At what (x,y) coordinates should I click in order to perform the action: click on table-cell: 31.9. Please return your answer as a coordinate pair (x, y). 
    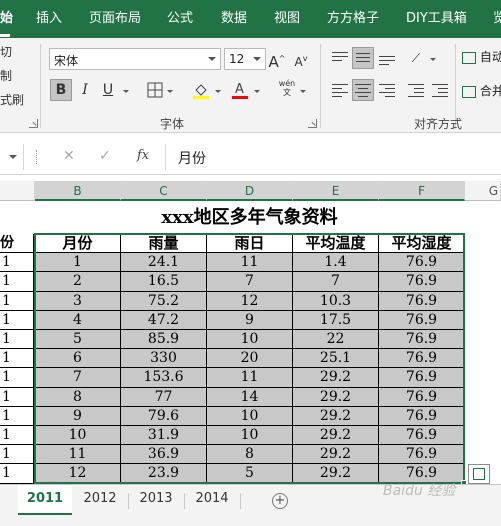
    Looking at the image, I should click on (164, 436).